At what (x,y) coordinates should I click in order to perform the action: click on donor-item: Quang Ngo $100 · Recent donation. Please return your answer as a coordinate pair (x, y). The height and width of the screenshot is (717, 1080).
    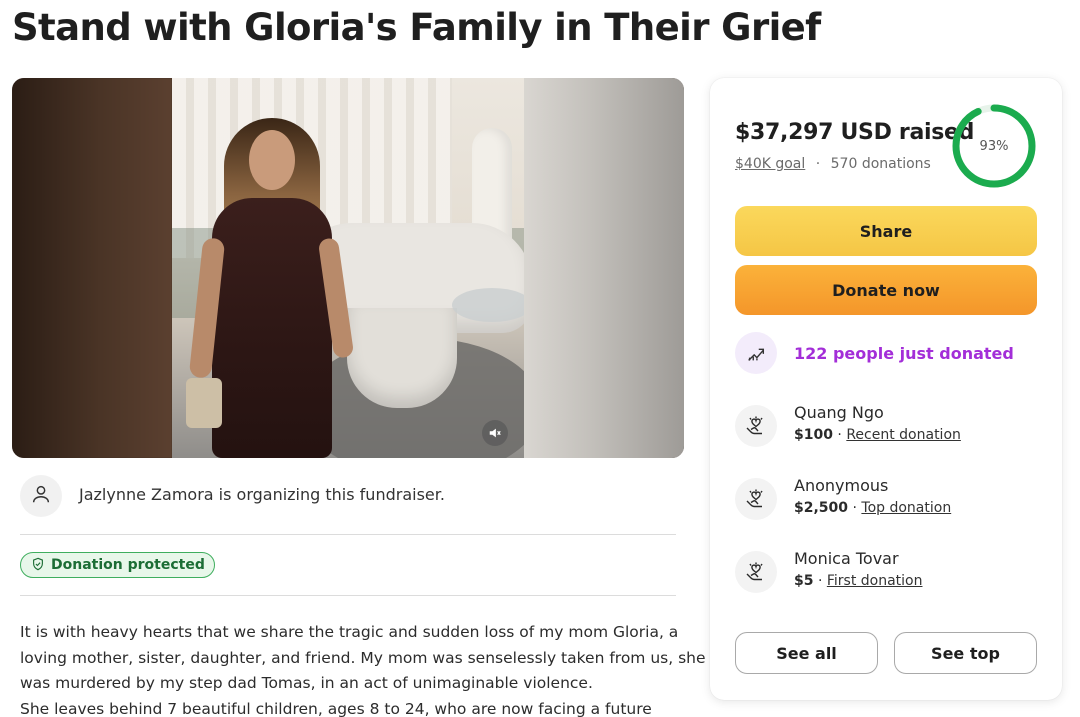
    Looking at the image, I should click on (885, 428).